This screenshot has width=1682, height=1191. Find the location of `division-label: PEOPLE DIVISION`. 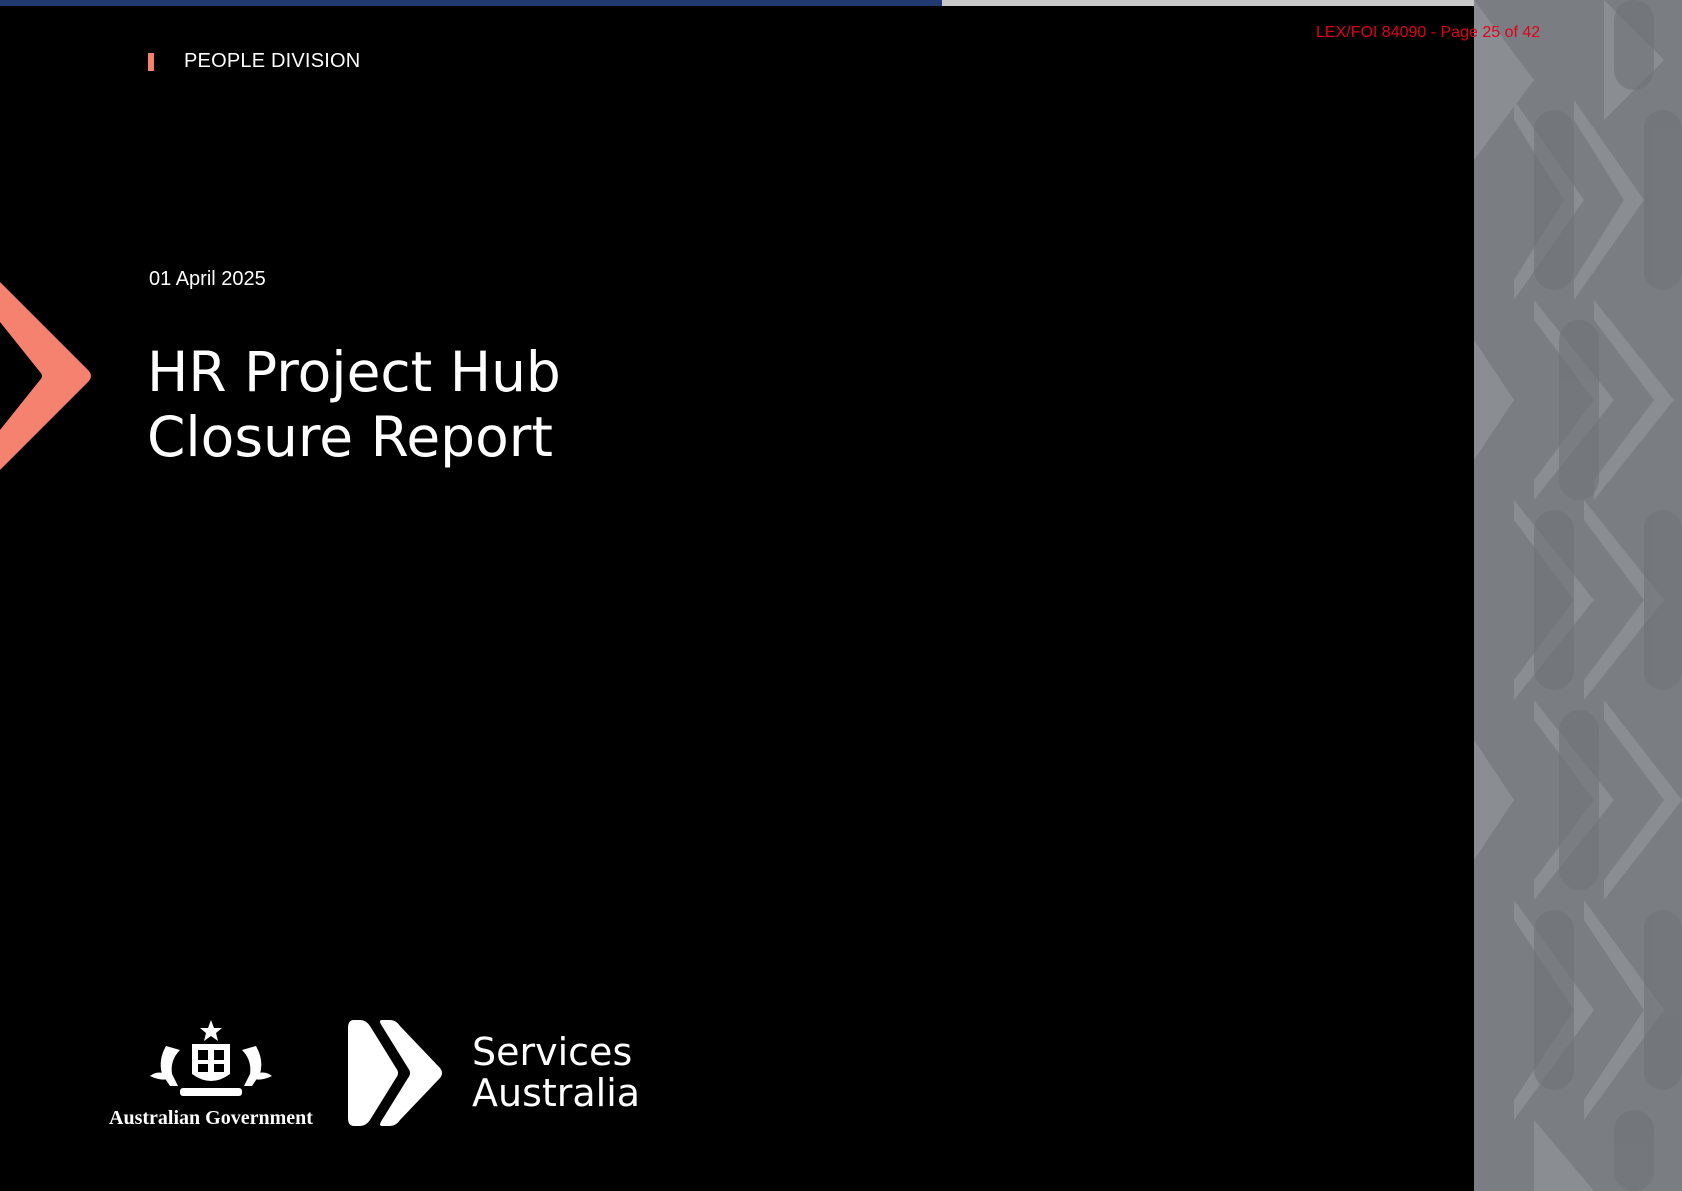

division-label: PEOPLE DIVISION is located at coordinates (272, 61).